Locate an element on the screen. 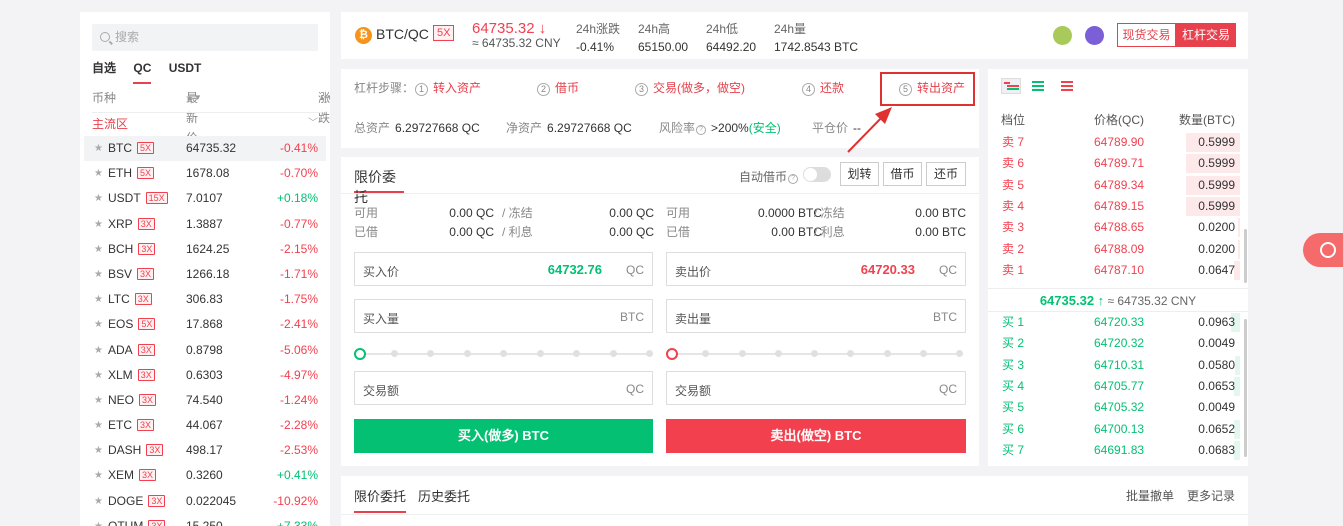 The width and height of the screenshot is (1343, 526). coin-row: ★ BSV 3X 1266.18 -1.71% is located at coordinates (205, 274).